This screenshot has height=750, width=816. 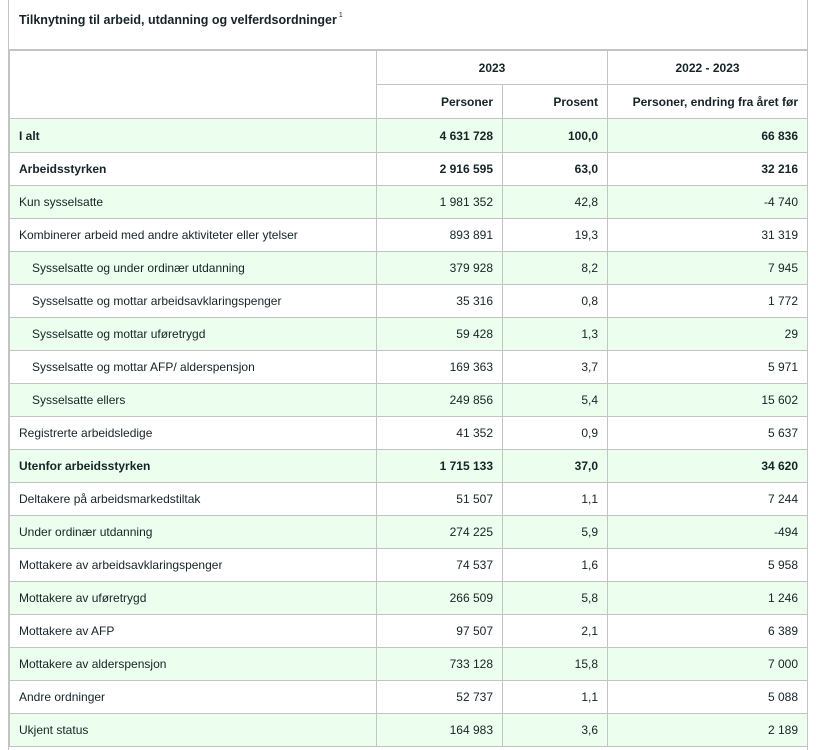 I want to click on row-change: 5 637, so click(x=708, y=433).